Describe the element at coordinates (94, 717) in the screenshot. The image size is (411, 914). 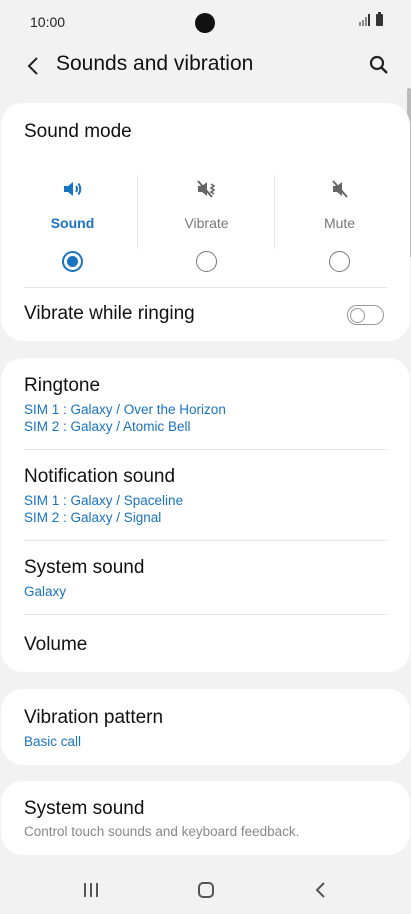
I see `vibration-pattern-label: Vibration pattern` at that location.